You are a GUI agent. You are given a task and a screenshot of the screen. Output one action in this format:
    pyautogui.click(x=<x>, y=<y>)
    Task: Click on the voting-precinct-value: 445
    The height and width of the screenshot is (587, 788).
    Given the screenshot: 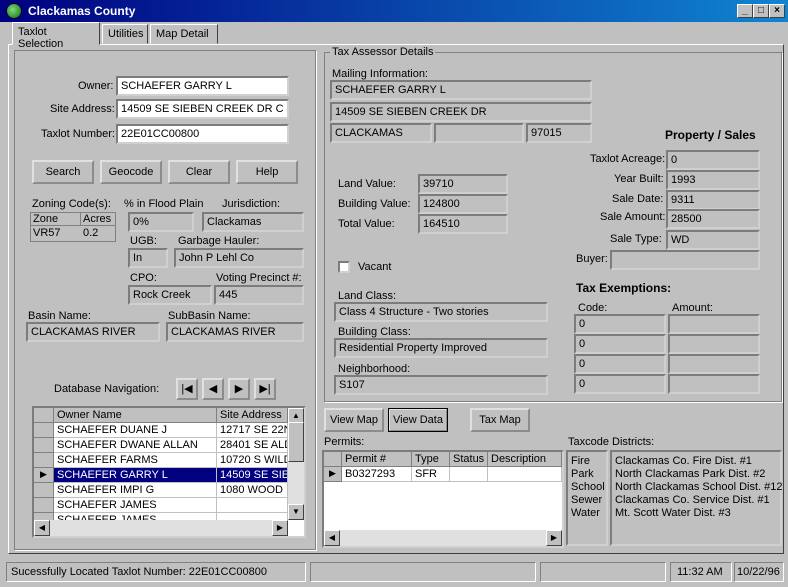 What is the action you would take?
    pyautogui.click(x=259, y=295)
    